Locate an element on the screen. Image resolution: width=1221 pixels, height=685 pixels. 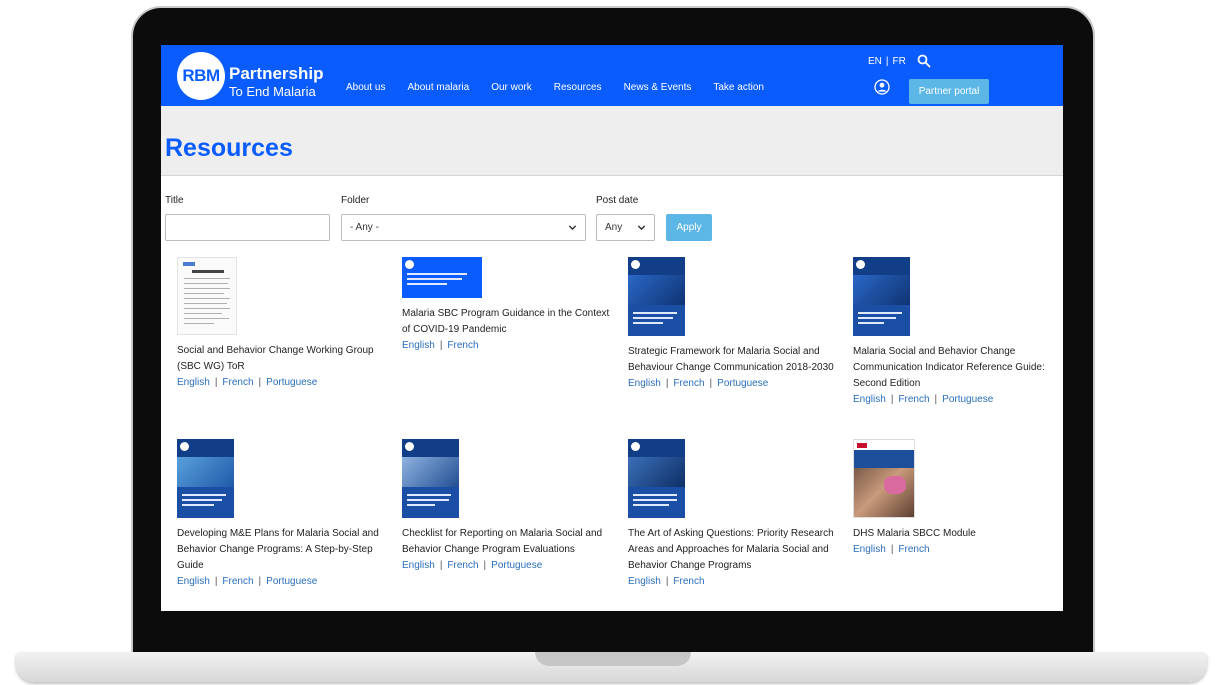
nav-about-us: About us is located at coordinates (365, 87).